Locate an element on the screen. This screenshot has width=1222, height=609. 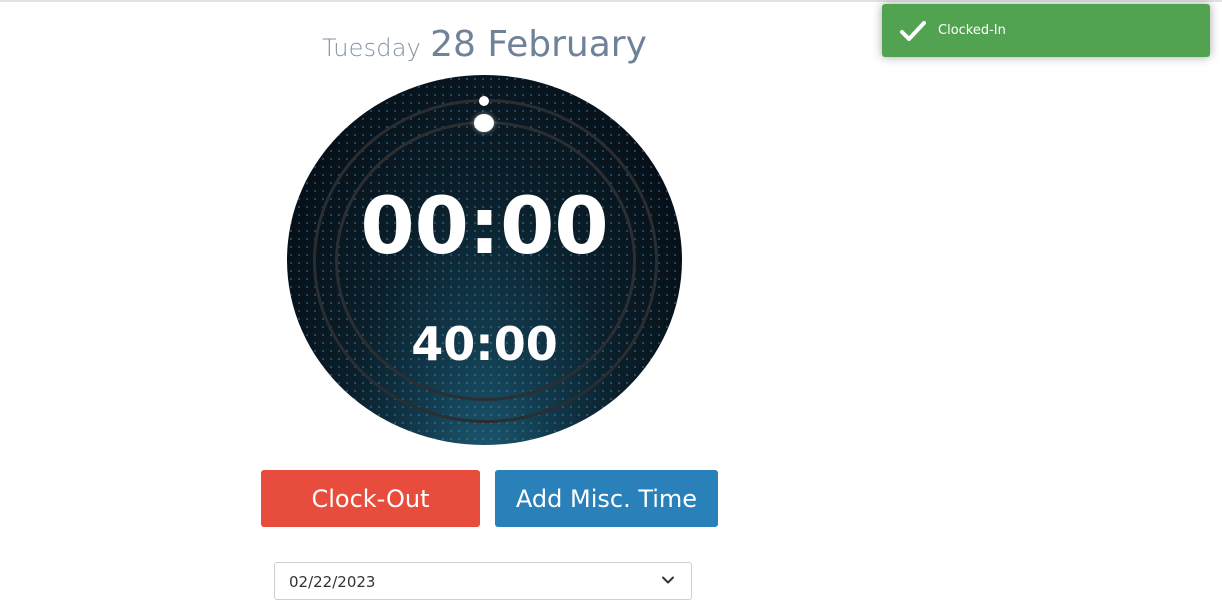
target-time: 40:00 is located at coordinates (484, 344).